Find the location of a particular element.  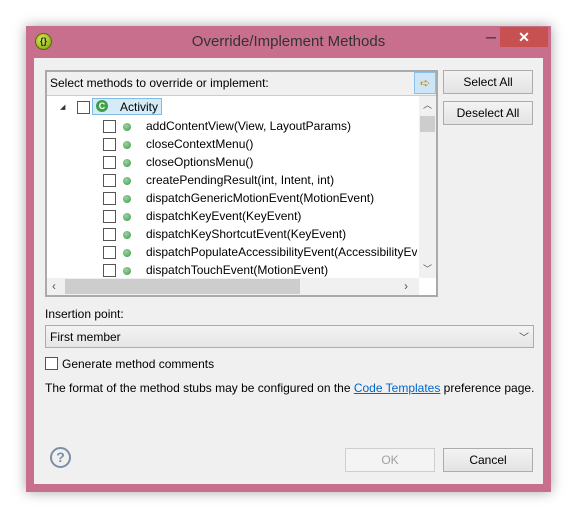

tree-root-label: Activity is located at coordinates (139, 107).